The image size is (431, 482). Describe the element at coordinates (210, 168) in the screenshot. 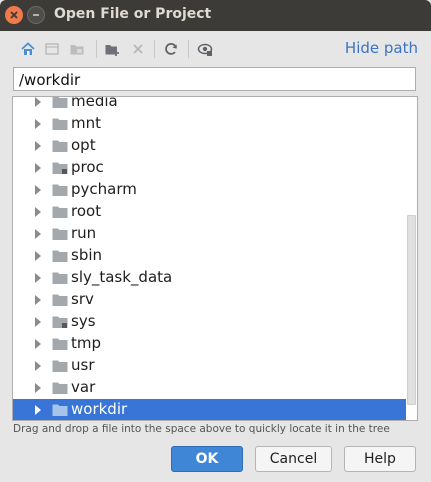

I see `tree-item-proc: proc` at that location.